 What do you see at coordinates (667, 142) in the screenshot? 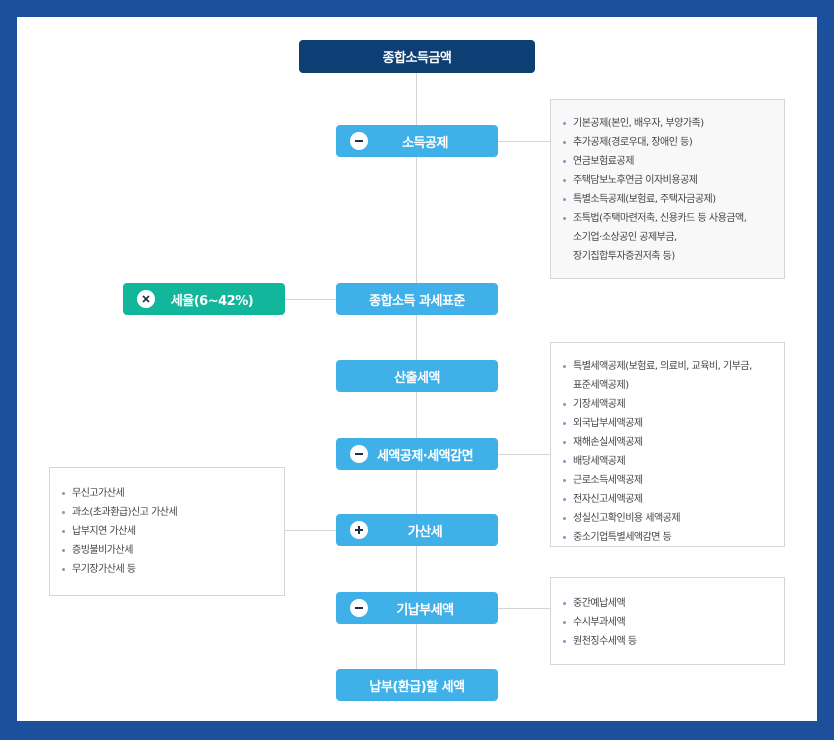
I see `list-item: 추가공제(경로우대, 장애인 등)` at bounding box center [667, 142].